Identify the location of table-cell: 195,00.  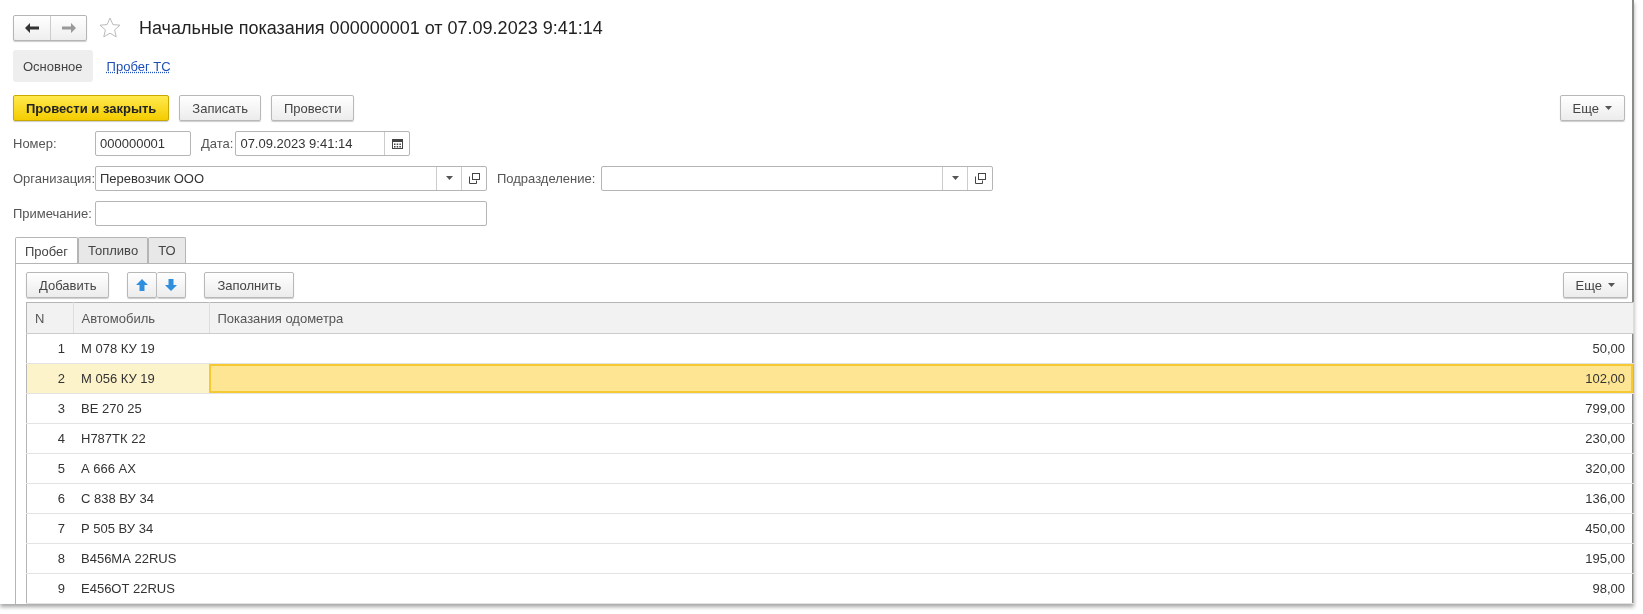
(921, 558).